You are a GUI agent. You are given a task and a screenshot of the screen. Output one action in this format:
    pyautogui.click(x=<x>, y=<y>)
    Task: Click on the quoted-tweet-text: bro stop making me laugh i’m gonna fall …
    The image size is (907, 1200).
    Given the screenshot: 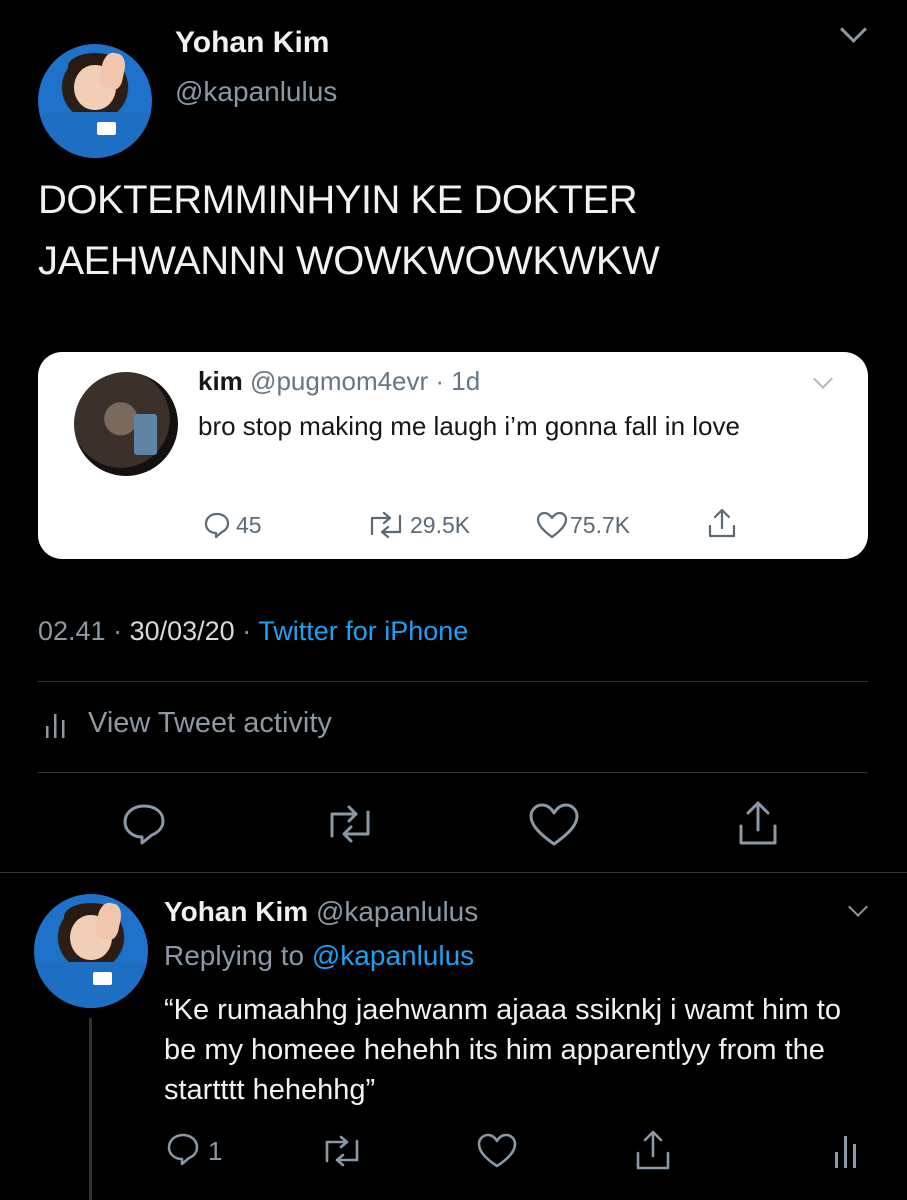 What is the action you would take?
    pyautogui.click(x=469, y=426)
    